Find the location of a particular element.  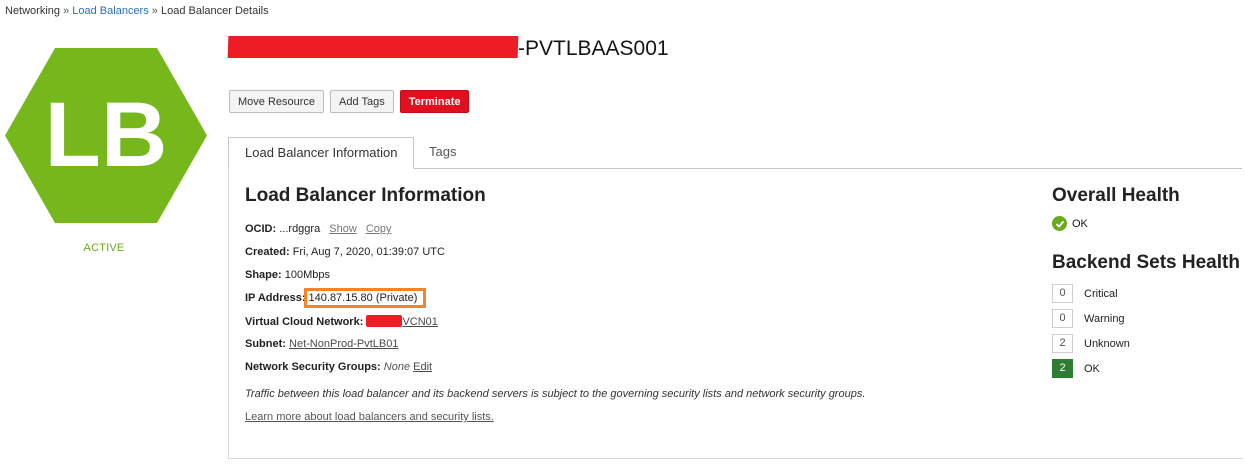

shape-row: Shape: 100Mbps is located at coordinates (287, 275).